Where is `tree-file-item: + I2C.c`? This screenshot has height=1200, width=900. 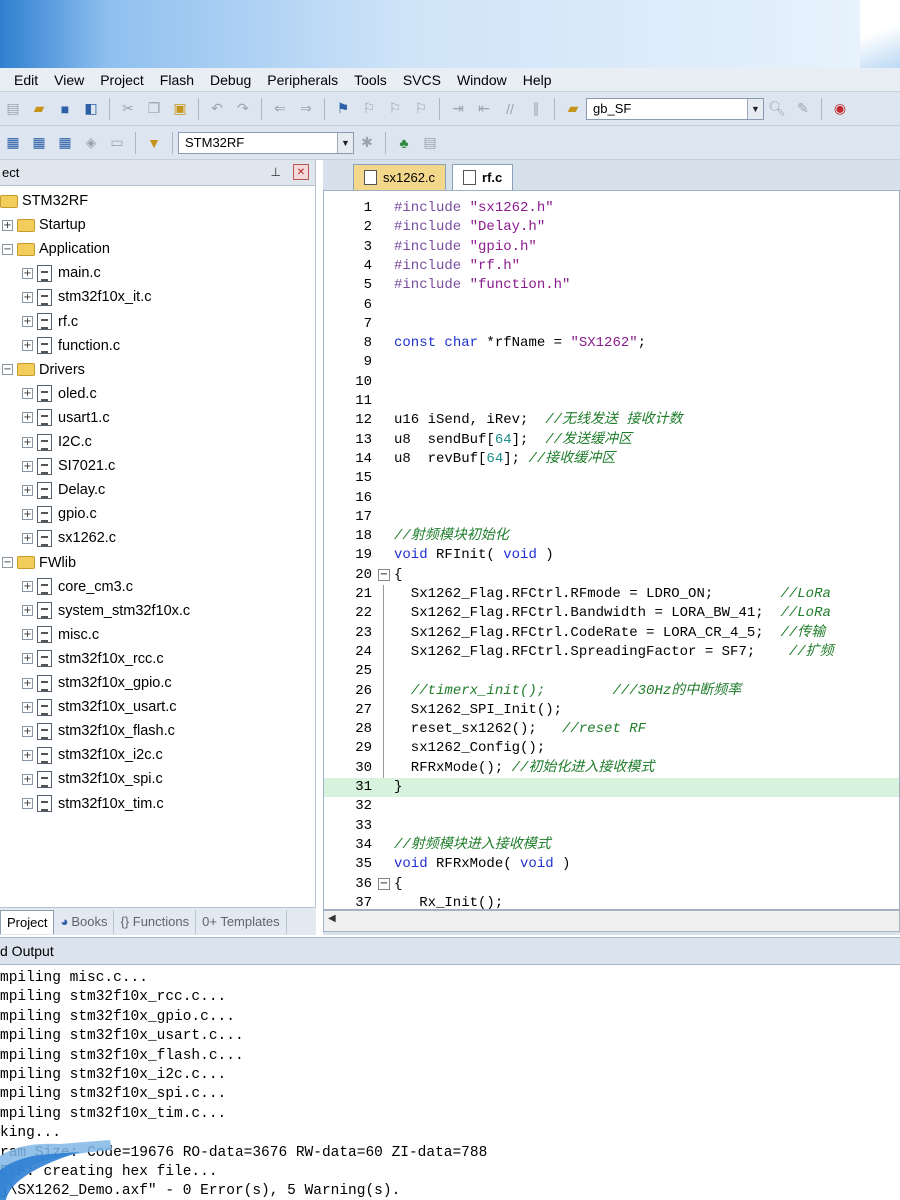 tree-file-item: + I2C.c is located at coordinates (57, 442).